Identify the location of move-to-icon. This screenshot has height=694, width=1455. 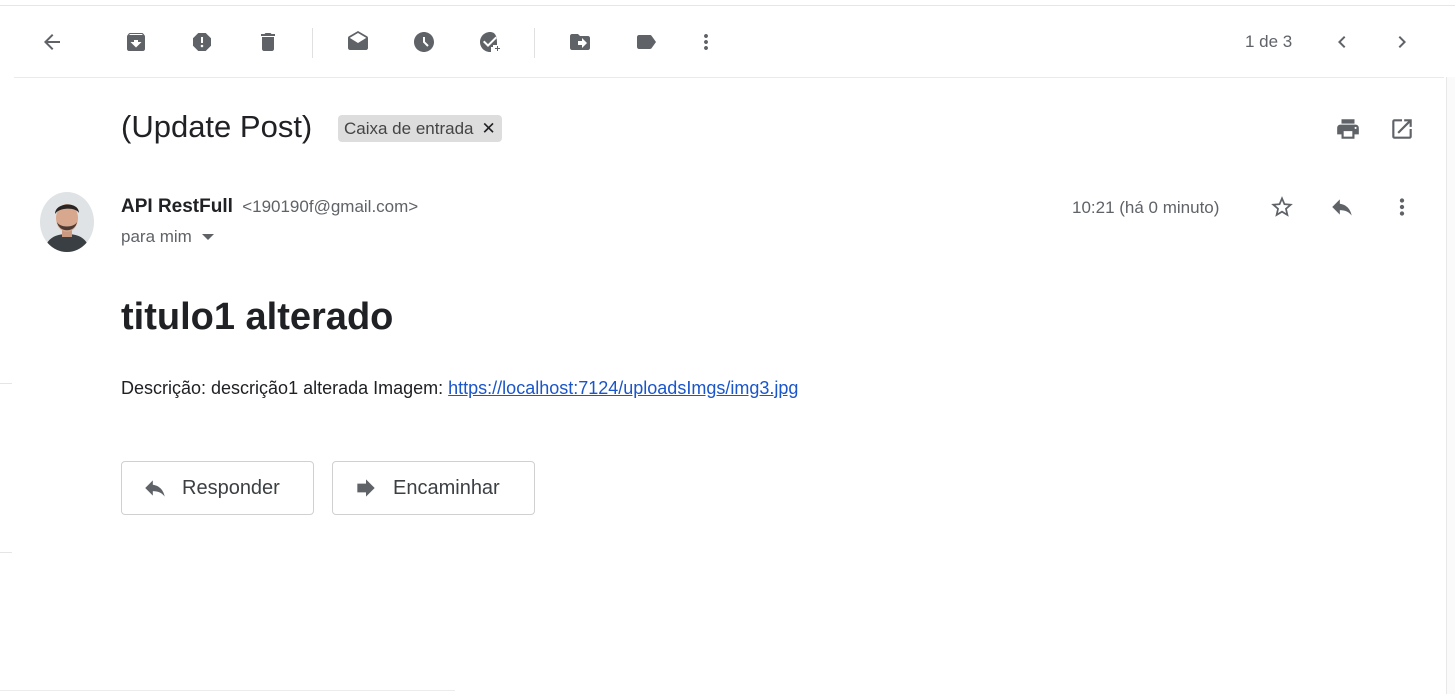
(580, 42).